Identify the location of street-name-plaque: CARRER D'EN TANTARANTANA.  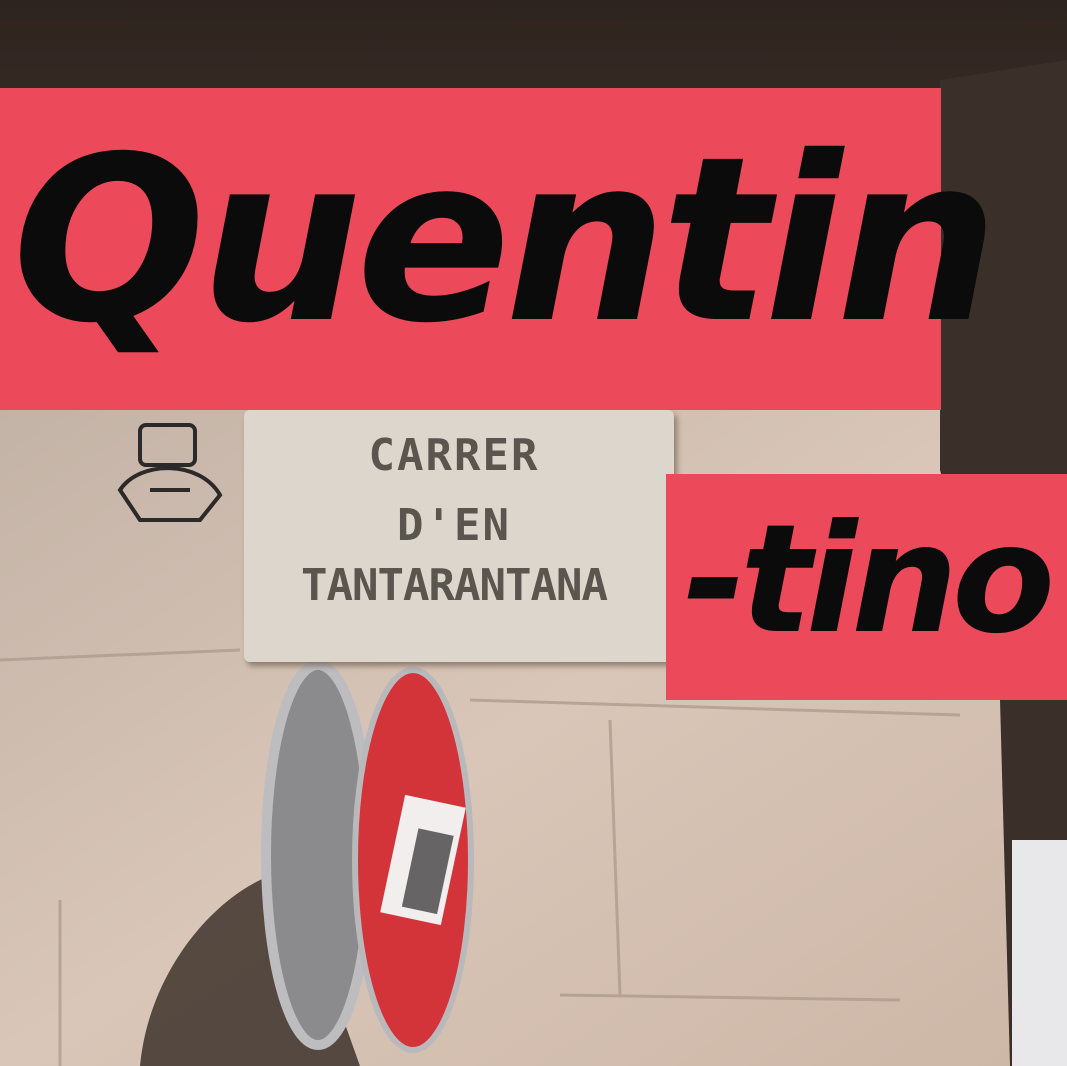
(459, 536).